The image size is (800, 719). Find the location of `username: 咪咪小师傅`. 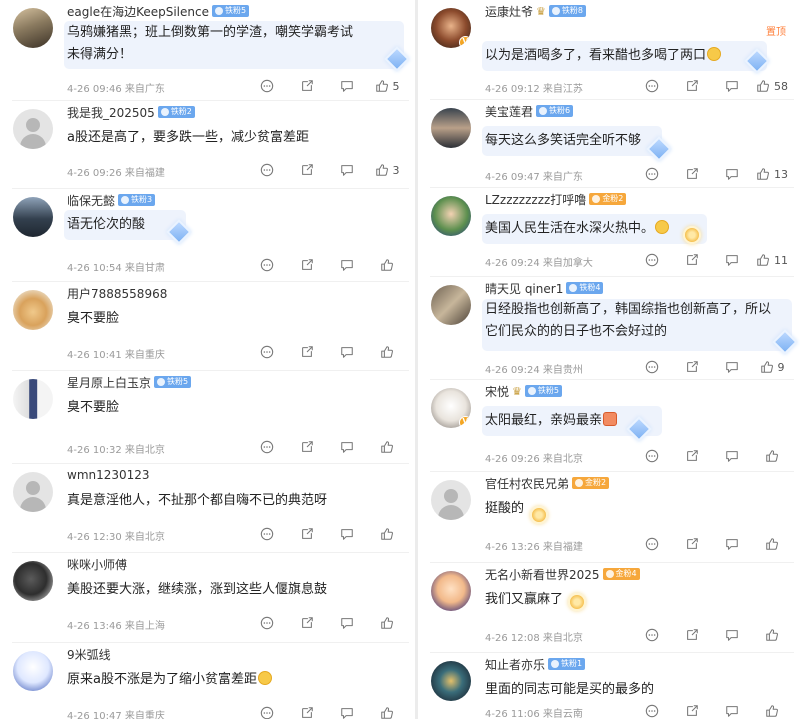

username: 咪咪小师傅 is located at coordinates (97, 564).